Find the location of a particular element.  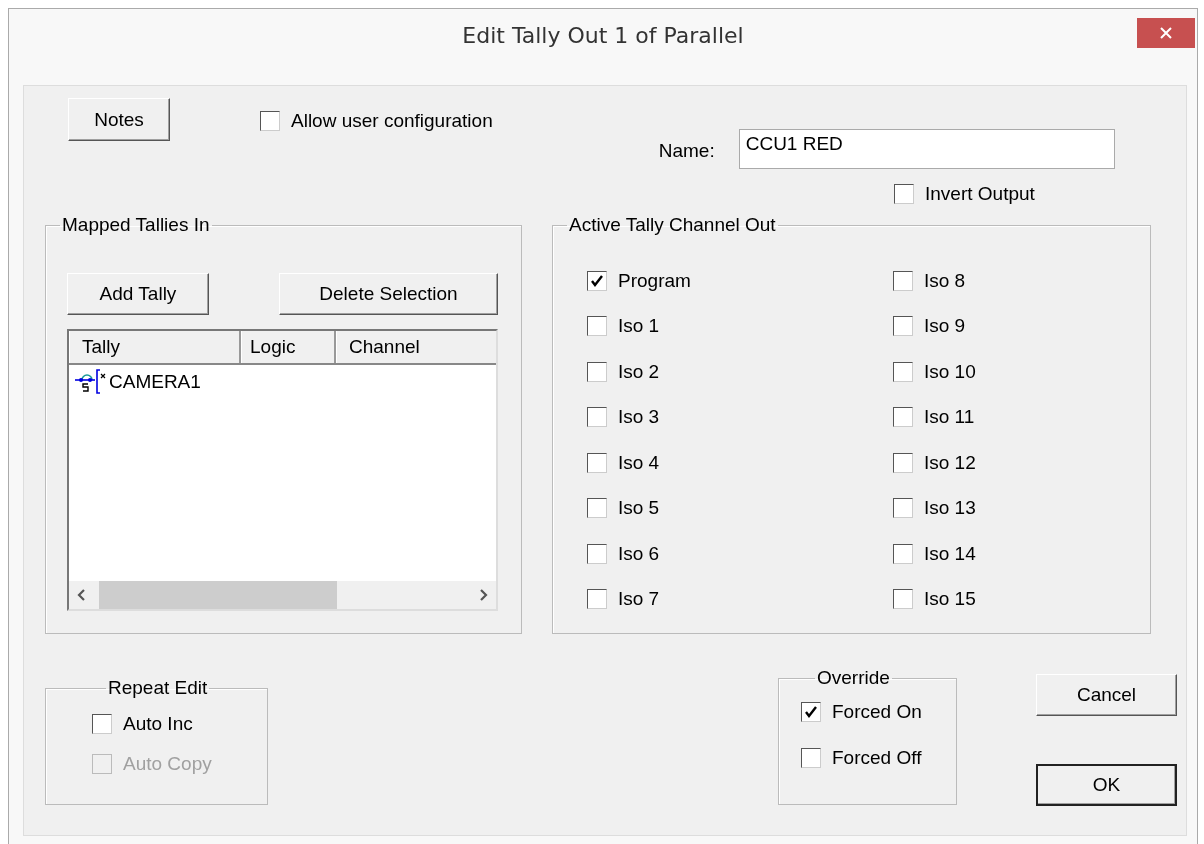

name-field: CCU1 RED is located at coordinates (926, 149).